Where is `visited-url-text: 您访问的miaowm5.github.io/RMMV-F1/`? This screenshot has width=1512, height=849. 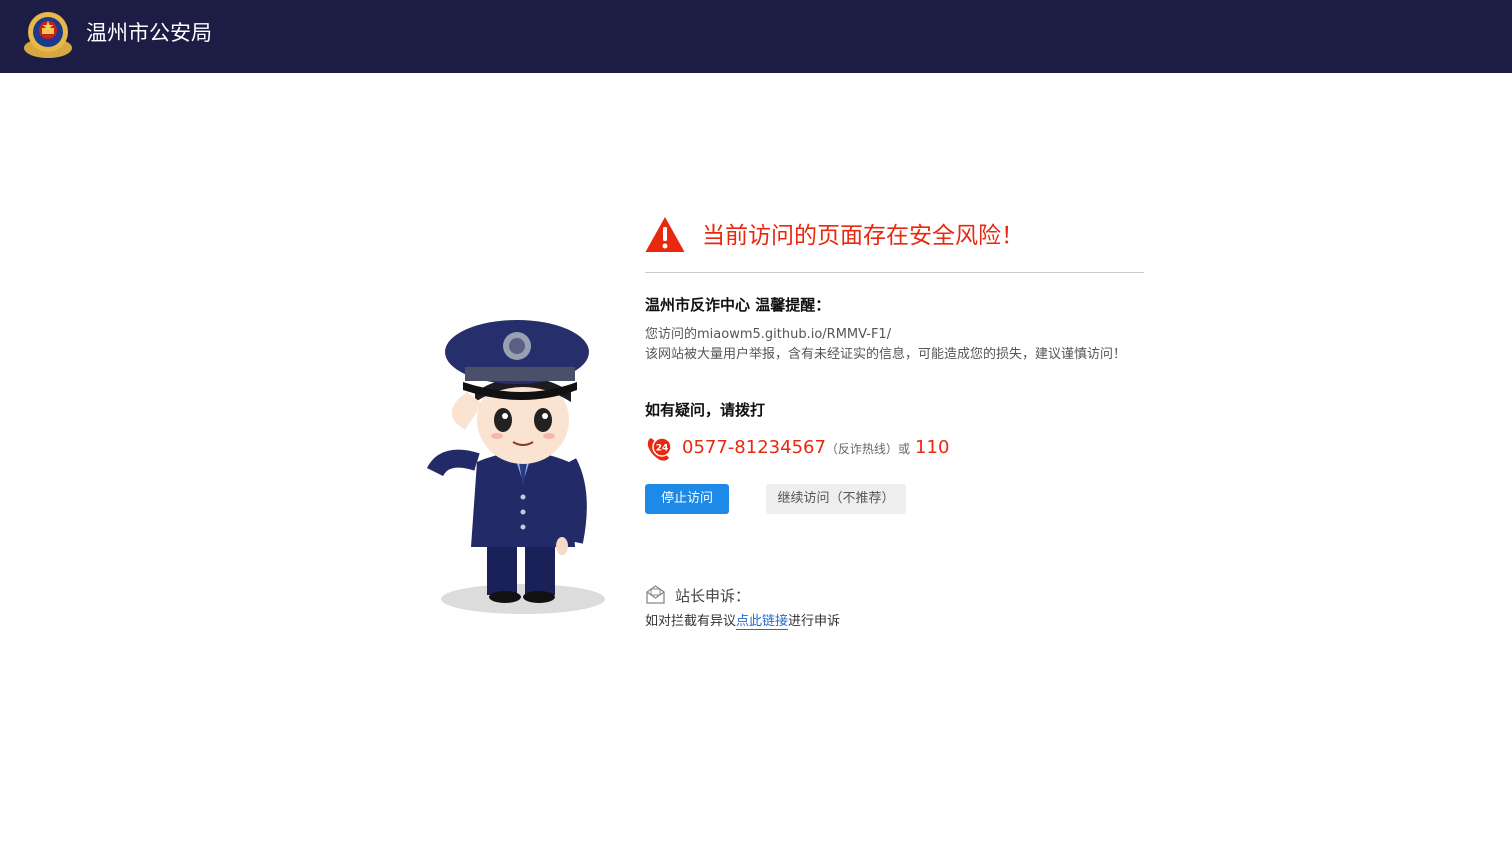
visited-url-text: 您访问的miaowm5.github.io/RMMV-F1/ is located at coordinates (768, 334).